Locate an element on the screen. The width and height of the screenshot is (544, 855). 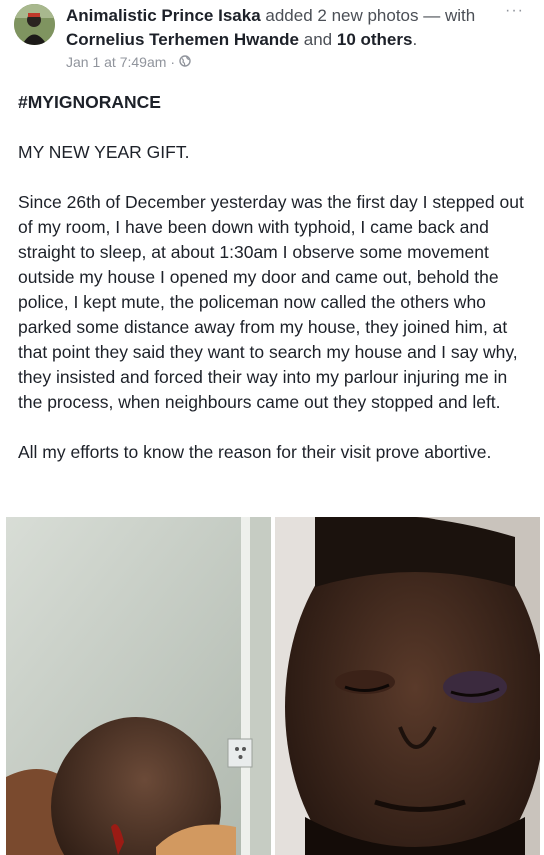
more-options-button: ··· is located at coordinates (514, 11).